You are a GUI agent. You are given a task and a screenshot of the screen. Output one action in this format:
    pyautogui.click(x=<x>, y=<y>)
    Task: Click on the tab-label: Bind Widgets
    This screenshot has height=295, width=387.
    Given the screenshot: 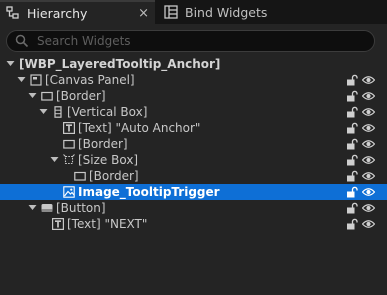 What is the action you would take?
    pyautogui.click(x=226, y=12)
    